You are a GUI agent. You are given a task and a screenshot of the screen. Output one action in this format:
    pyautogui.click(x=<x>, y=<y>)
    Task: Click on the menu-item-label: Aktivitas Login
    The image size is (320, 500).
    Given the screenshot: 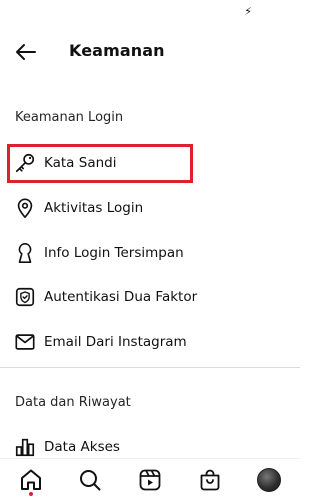 What is the action you would take?
    pyautogui.click(x=94, y=208)
    